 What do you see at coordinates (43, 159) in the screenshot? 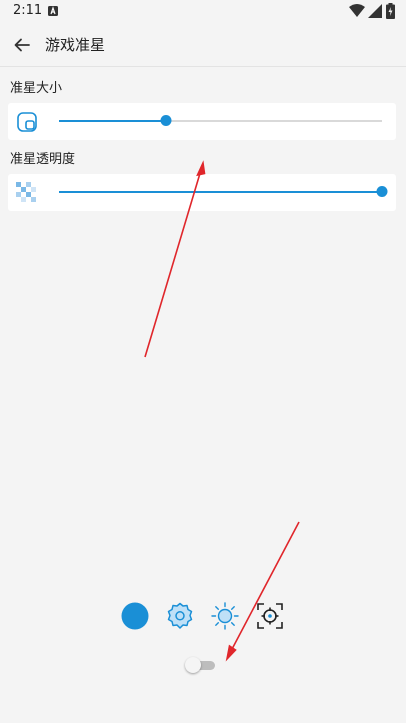
I see `opacity-section-label: 准星透明度` at bounding box center [43, 159].